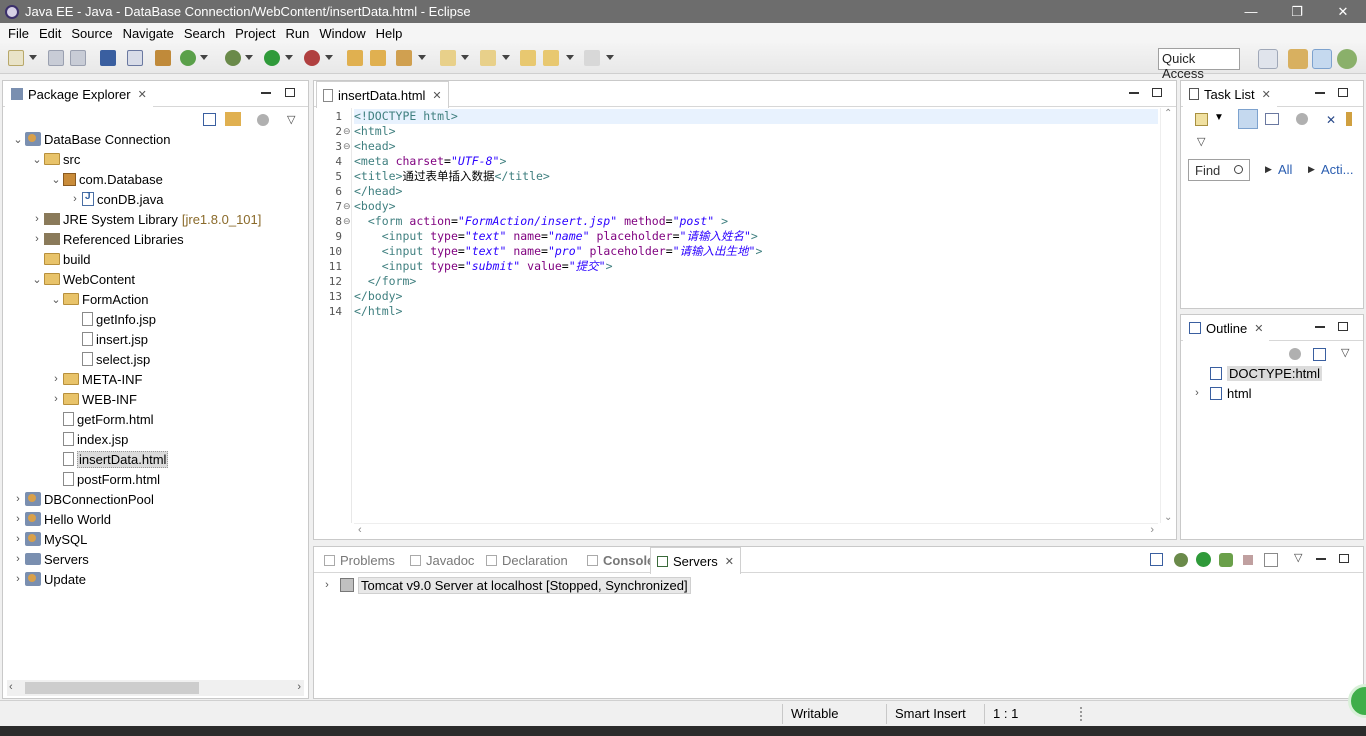  I want to click on fold-toggle-icon: ⊖, so click(347, 206).